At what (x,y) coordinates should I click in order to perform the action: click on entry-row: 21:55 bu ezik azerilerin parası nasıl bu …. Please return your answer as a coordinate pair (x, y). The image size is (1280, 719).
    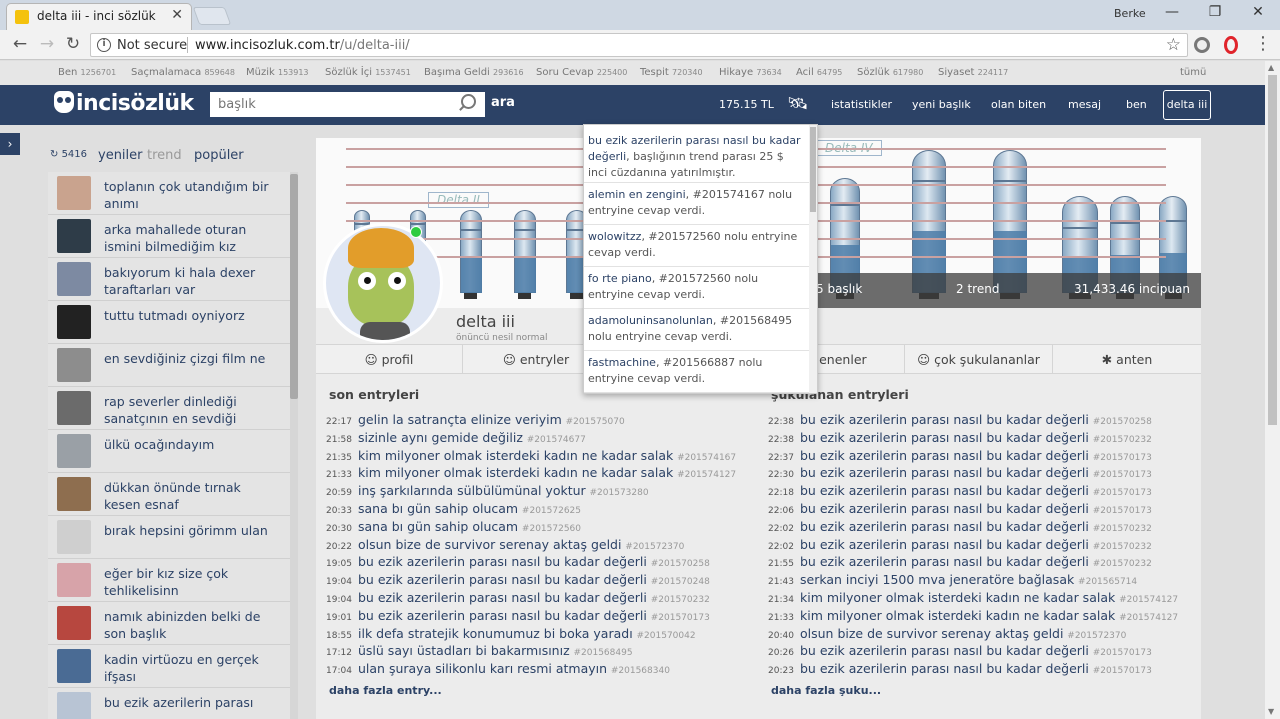
    Looking at the image, I should click on (978, 562).